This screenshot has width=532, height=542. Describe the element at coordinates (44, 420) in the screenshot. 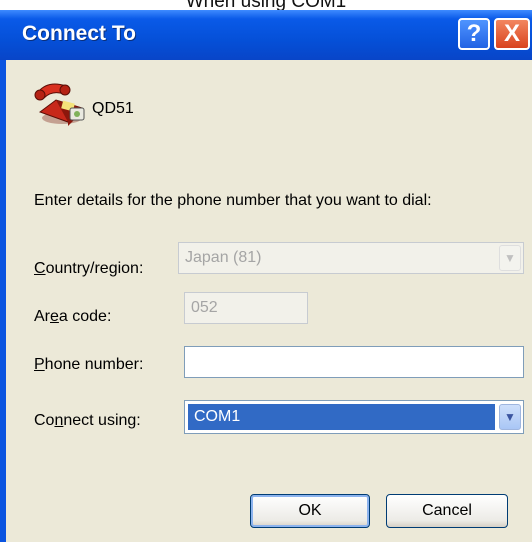

I see `connect-using-label-pre: Co` at that location.